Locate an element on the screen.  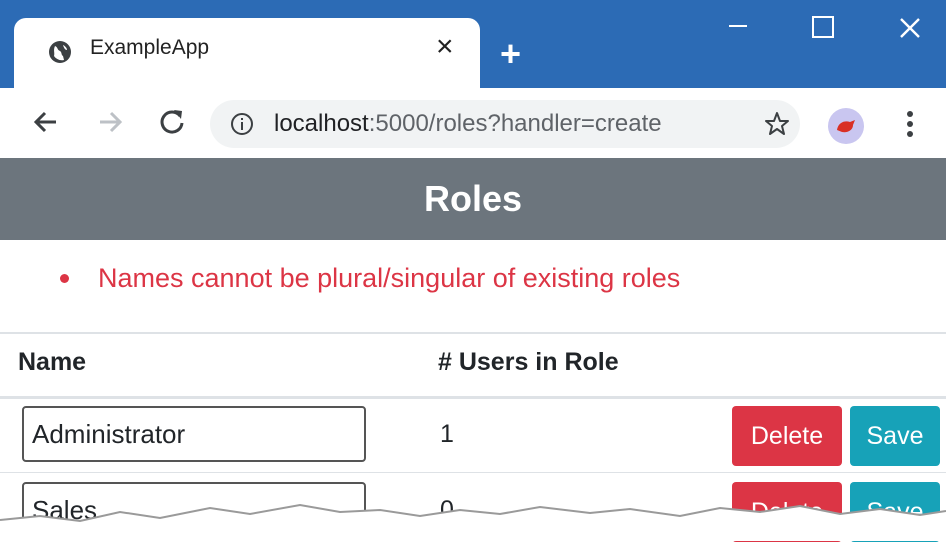
minimize-icon is located at coordinates (738, 26).